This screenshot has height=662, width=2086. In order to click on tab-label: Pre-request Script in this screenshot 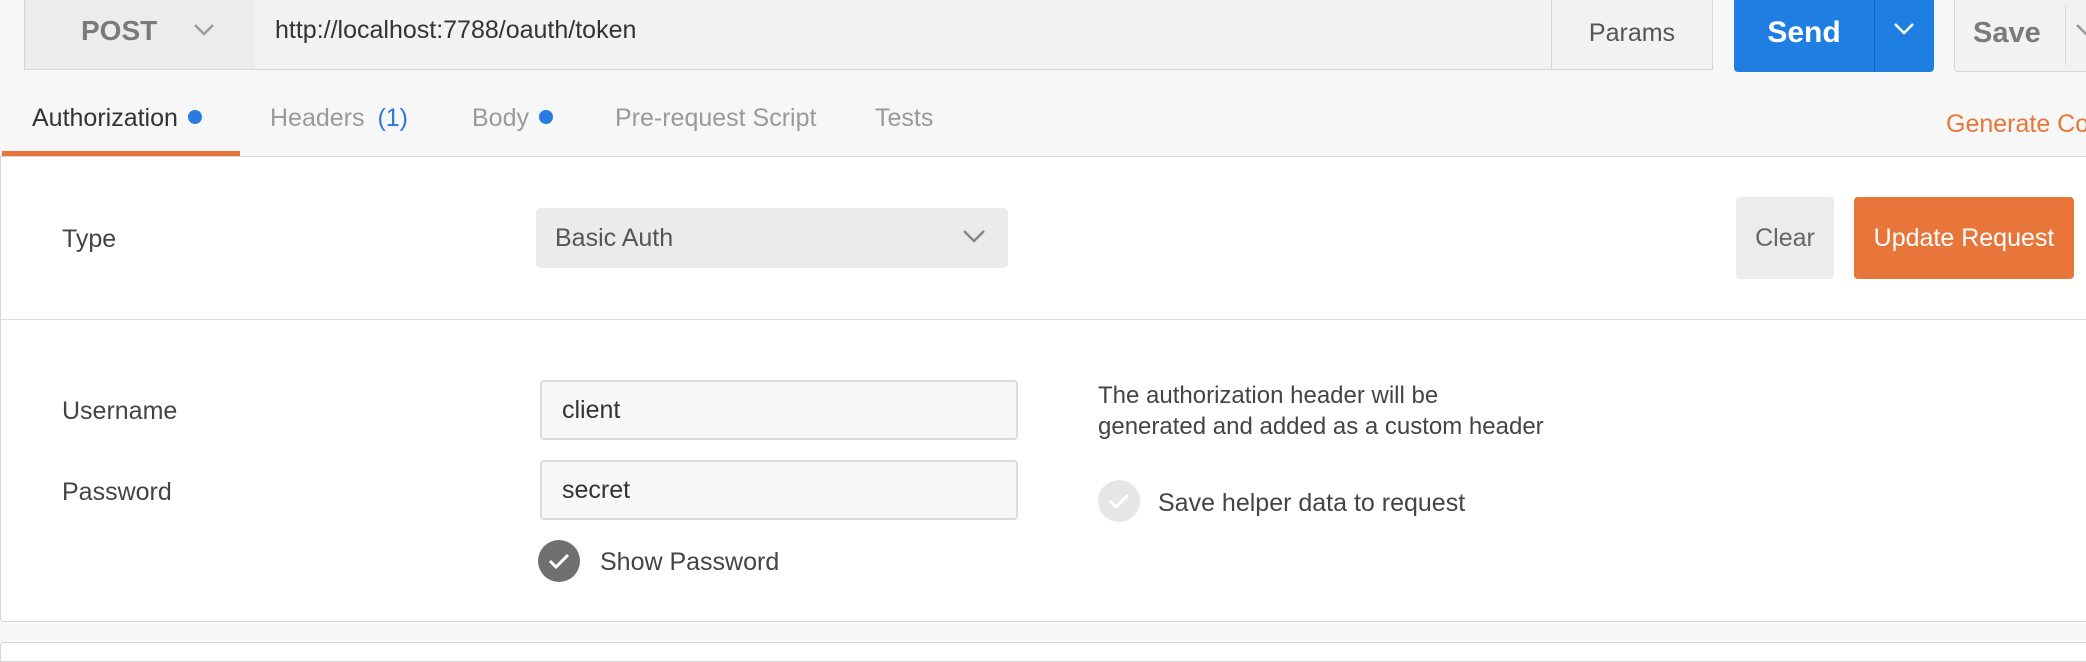, I will do `click(716, 118)`.